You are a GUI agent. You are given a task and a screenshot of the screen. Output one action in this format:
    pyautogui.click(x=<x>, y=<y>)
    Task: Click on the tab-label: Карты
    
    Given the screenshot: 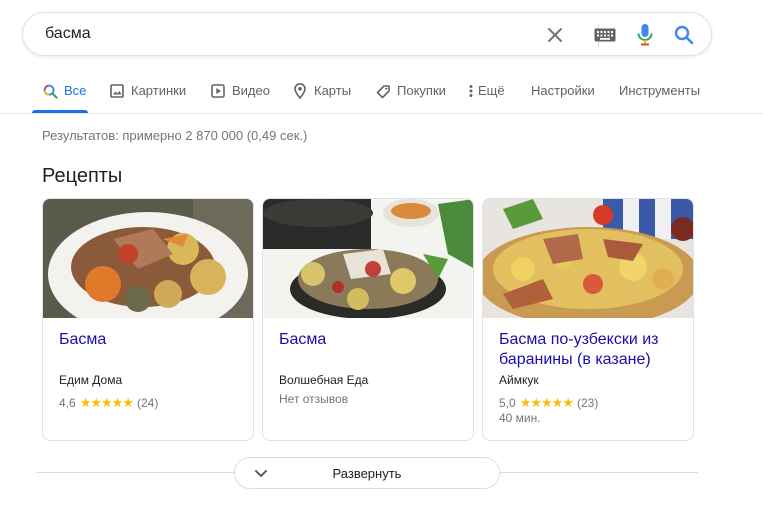 What is the action you would take?
    pyautogui.click(x=333, y=90)
    